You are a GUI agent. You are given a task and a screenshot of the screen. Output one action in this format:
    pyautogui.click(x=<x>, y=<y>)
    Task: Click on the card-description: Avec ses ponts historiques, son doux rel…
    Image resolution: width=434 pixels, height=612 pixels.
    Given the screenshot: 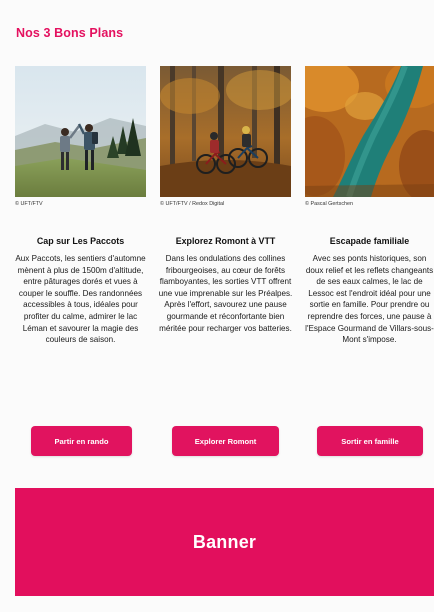 What is the action you would take?
    pyautogui.click(x=369, y=299)
    